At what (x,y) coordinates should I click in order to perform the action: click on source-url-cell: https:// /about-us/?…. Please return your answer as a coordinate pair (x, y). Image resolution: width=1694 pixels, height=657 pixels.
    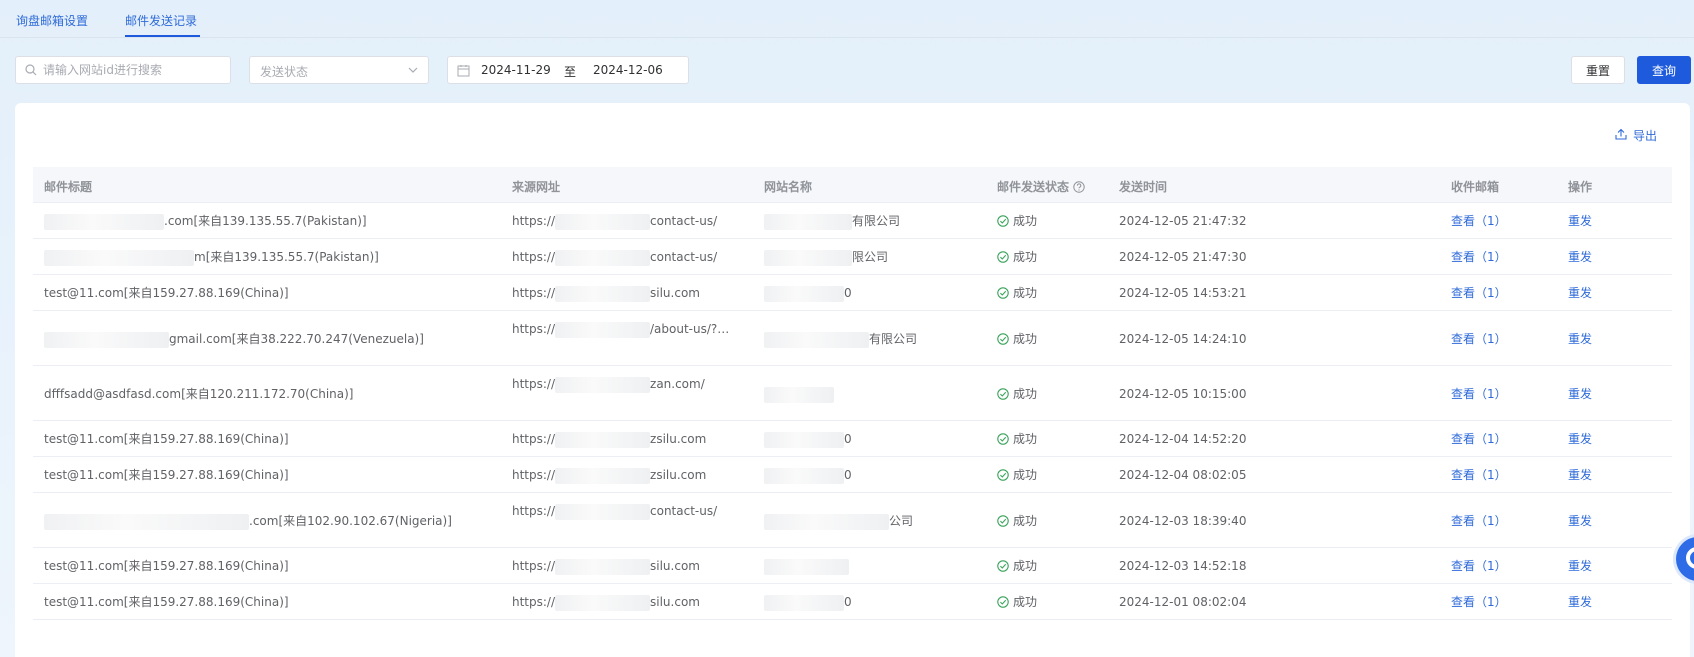
    Looking at the image, I should click on (627, 329).